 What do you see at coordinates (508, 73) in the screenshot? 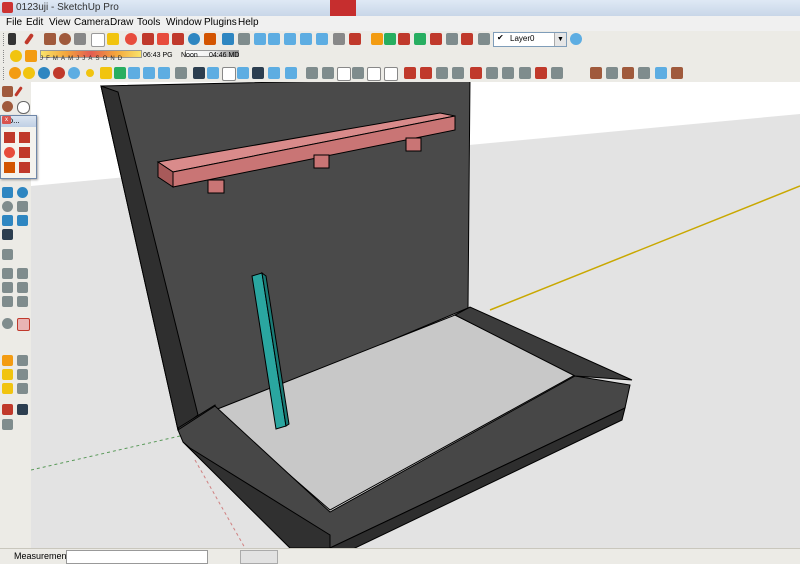
I see `solid-tools-icon` at bounding box center [508, 73].